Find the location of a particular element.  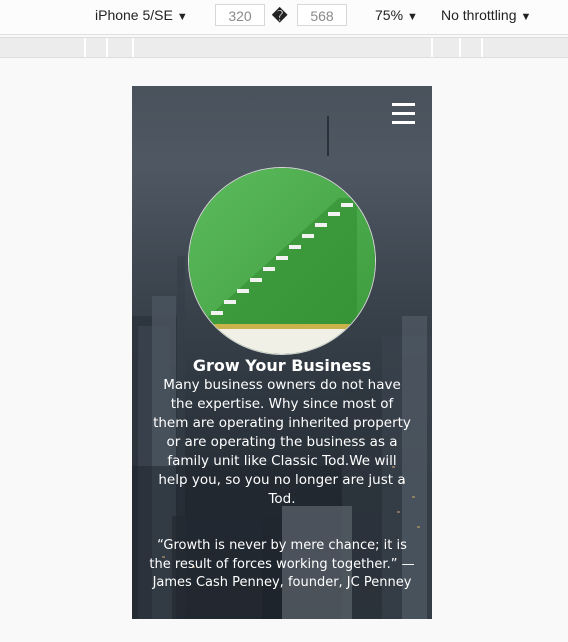

throttling-value: No throttling is located at coordinates (479, 15).